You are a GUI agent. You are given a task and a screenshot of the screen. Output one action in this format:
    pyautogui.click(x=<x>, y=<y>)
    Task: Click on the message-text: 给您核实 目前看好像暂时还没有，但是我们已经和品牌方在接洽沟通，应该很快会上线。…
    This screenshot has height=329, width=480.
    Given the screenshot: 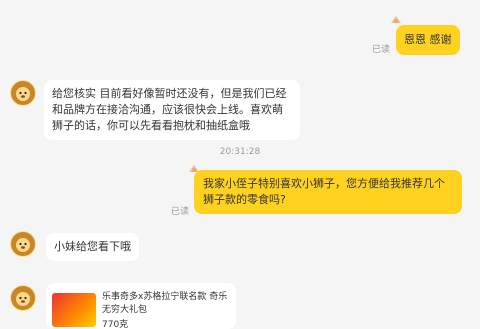 What is the action you would take?
    pyautogui.click(x=169, y=109)
    